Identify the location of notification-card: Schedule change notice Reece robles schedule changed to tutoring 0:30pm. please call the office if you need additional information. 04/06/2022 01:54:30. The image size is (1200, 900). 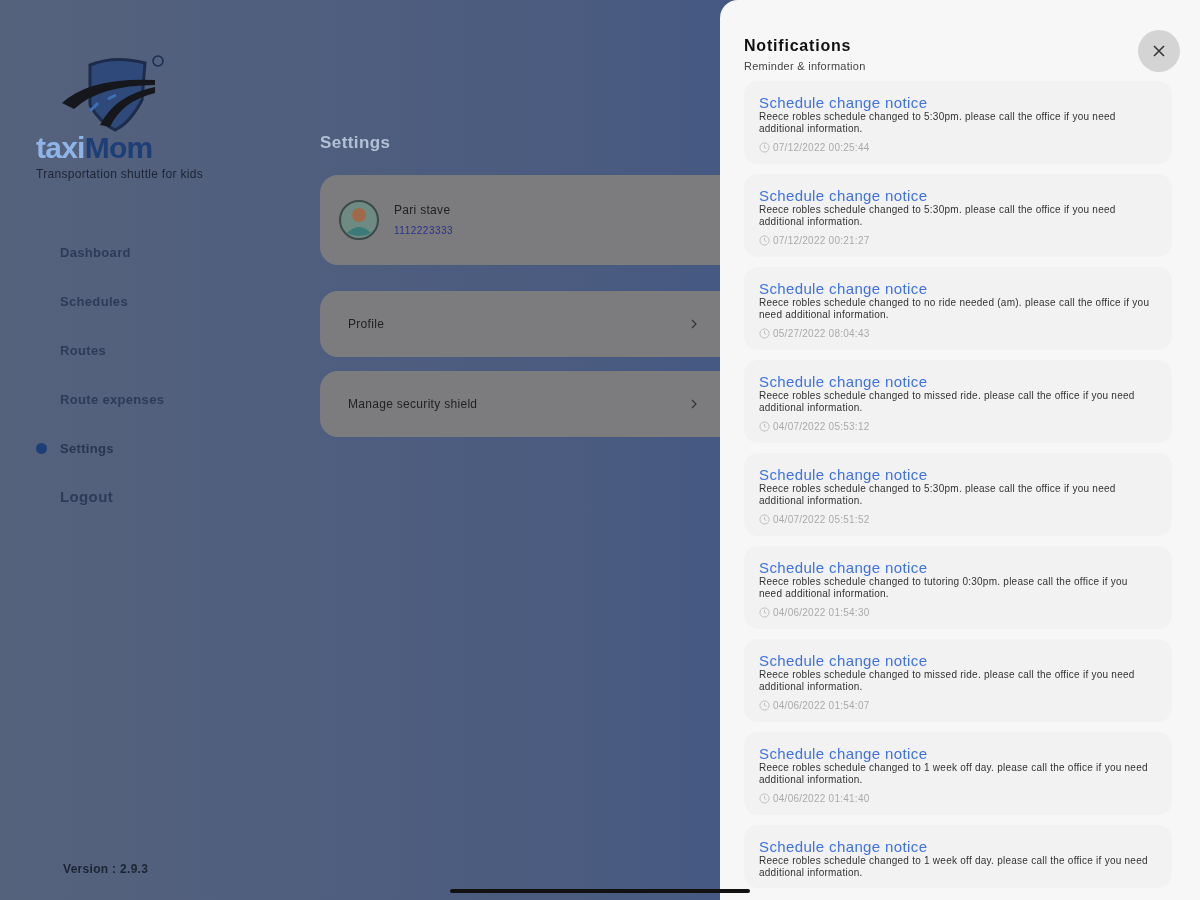
(958, 587).